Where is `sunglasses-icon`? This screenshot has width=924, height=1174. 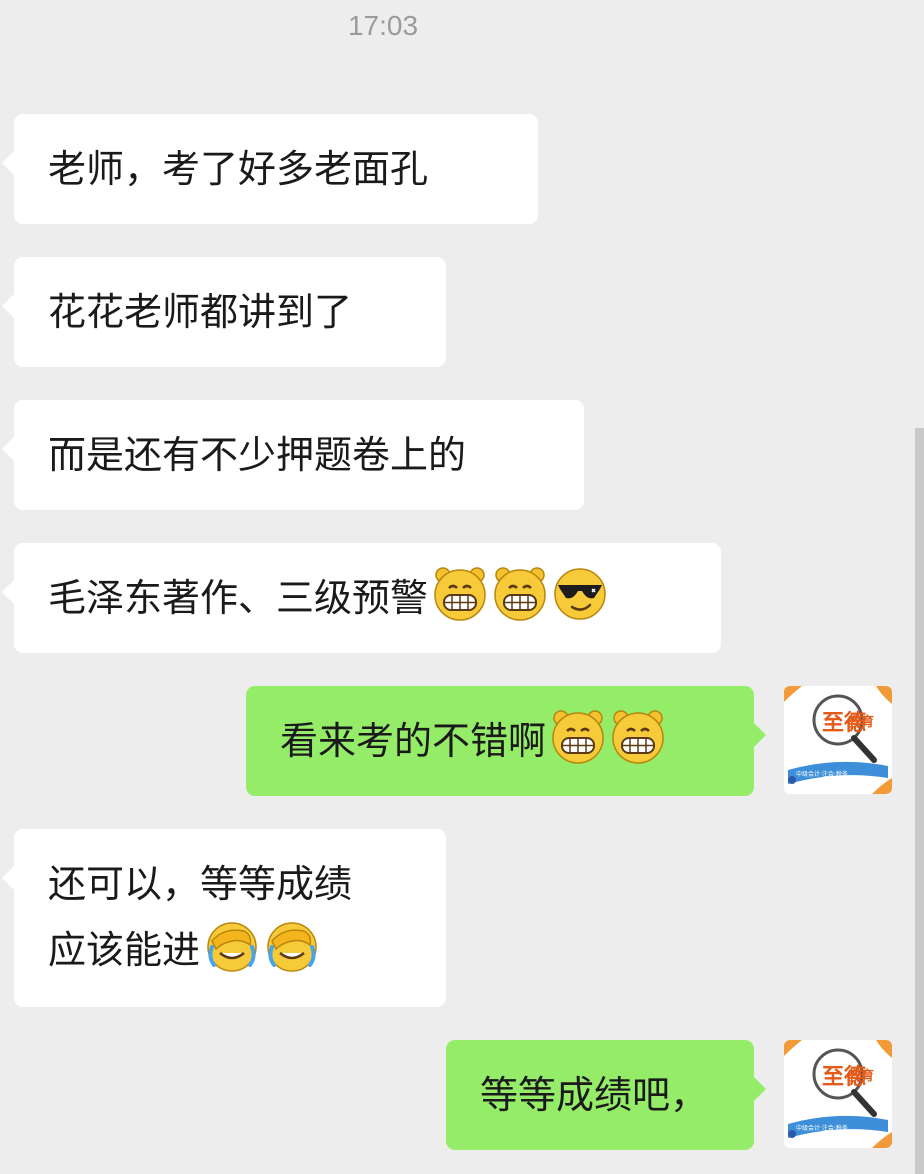 sunglasses-icon is located at coordinates (580, 593).